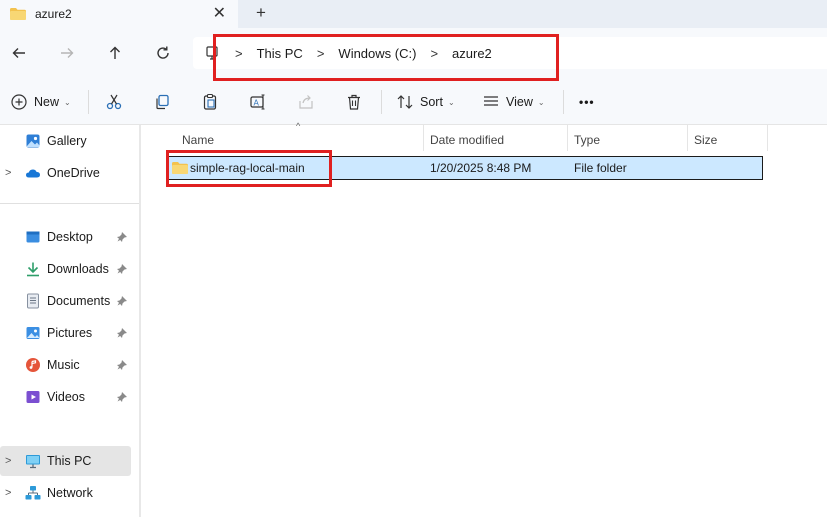 This screenshot has height=517, width=827. I want to click on sidebar-item-music: Music, so click(65, 365).